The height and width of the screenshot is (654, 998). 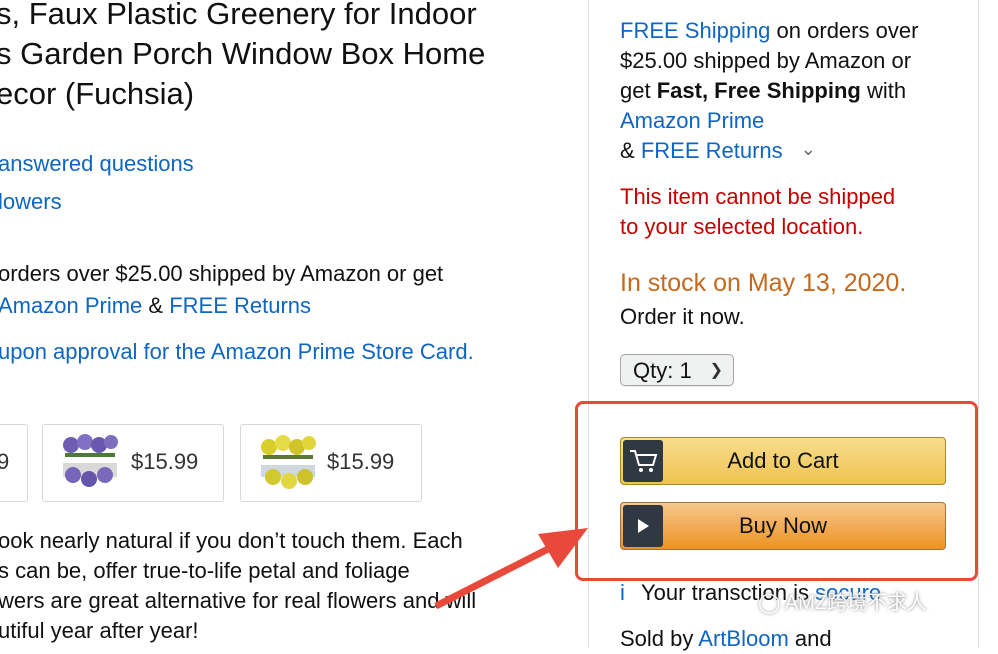 I want to click on wechat-icon: ◯, so click(x=769, y=603).